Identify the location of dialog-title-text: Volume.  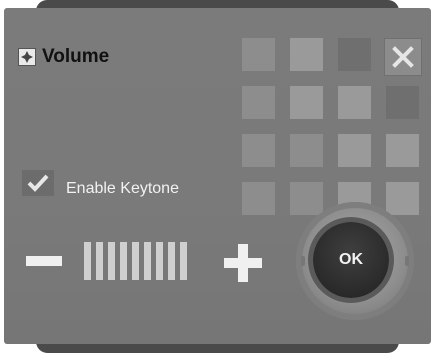
(76, 56).